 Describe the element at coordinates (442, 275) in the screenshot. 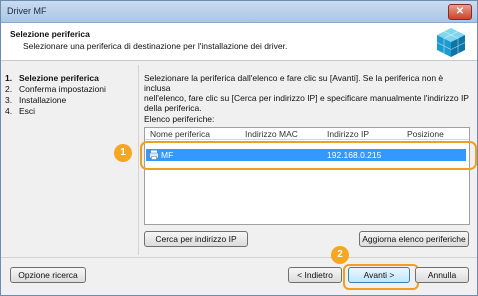

I see `cancel-button: Annulla` at that location.